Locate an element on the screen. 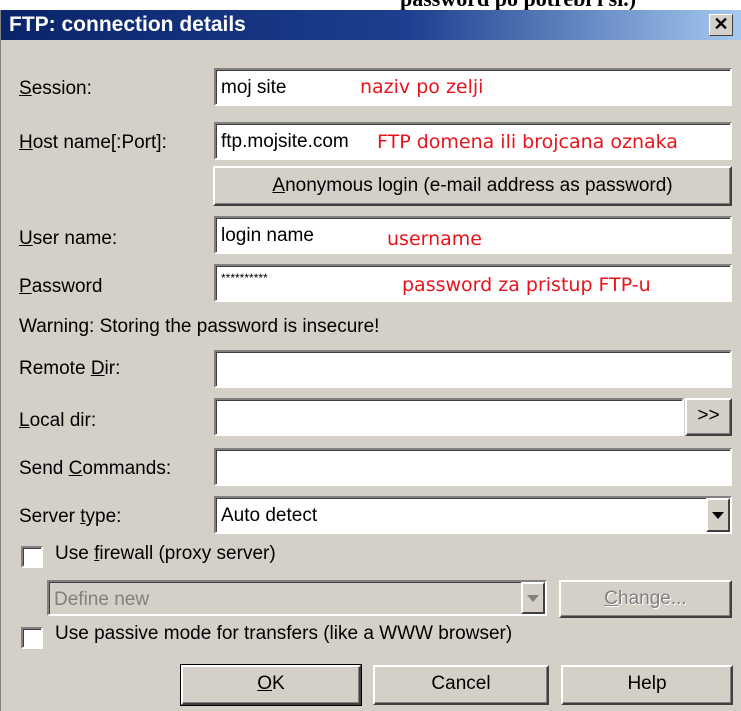 This screenshot has height=711, width=741. cancel-button: Cancel is located at coordinates (461, 685).